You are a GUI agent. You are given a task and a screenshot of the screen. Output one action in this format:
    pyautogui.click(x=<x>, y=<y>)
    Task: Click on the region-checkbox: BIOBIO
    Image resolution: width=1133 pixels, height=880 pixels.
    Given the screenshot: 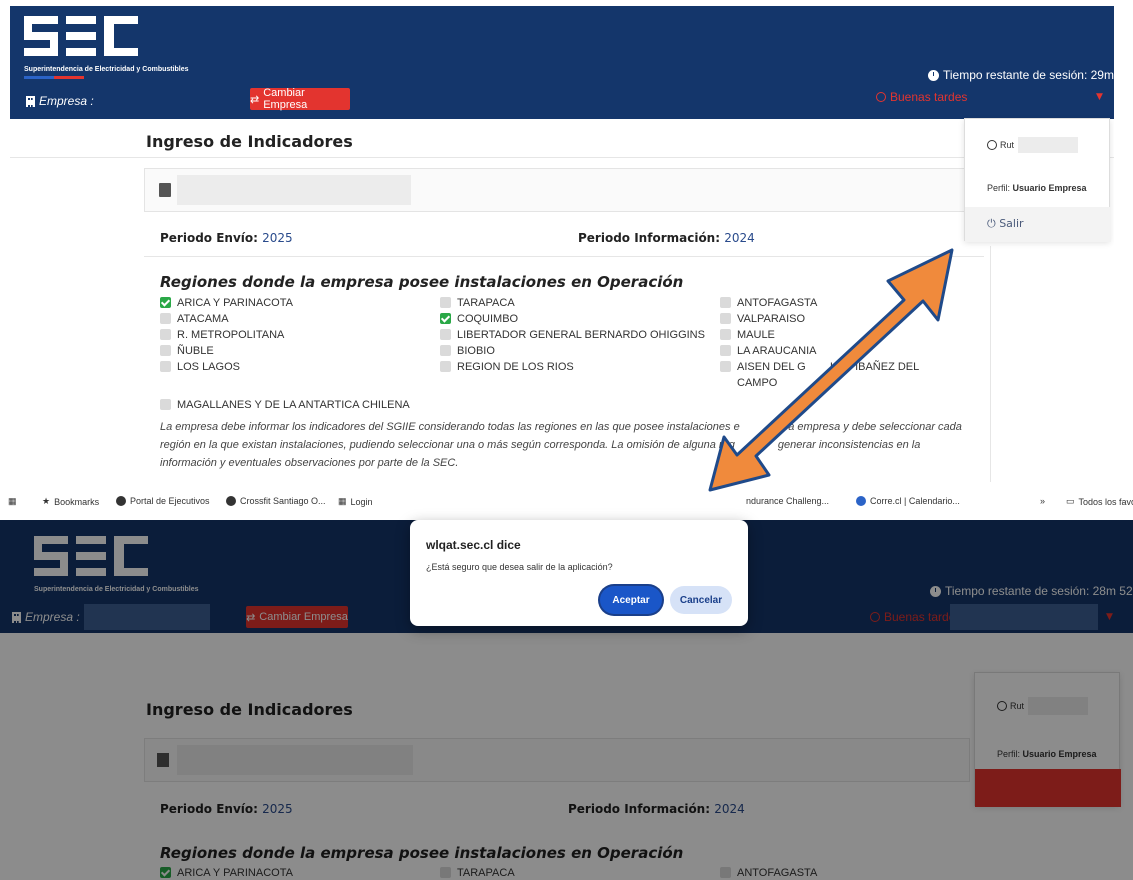 What is the action you would take?
    pyautogui.click(x=467, y=351)
    